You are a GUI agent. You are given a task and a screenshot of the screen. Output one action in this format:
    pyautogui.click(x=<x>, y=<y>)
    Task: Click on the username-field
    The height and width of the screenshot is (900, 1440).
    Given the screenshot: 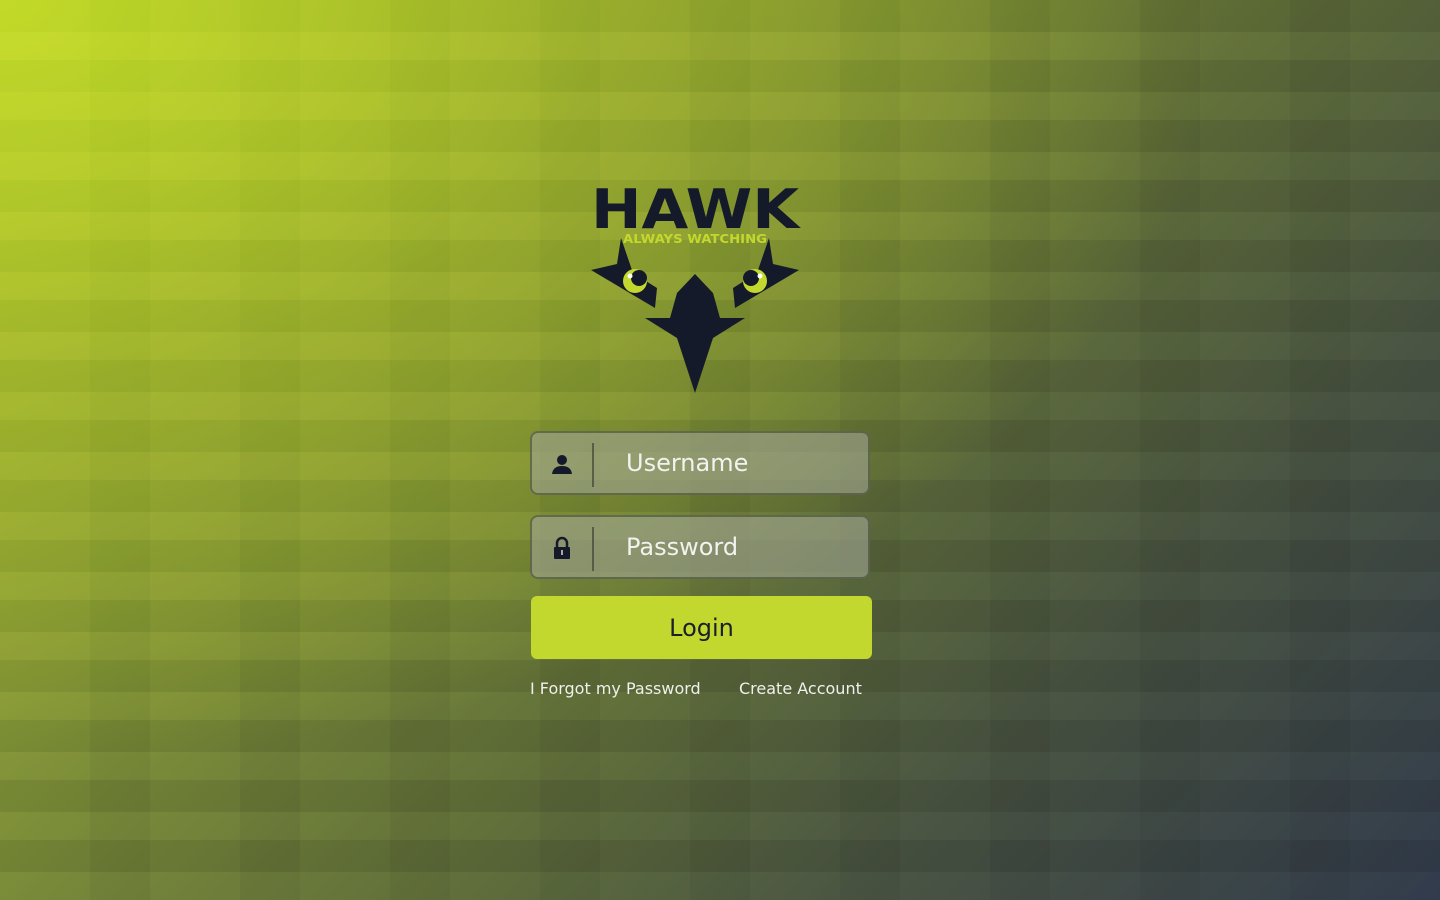 What is the action you would take?
    pyautogui.click(x=700, y=463)
    